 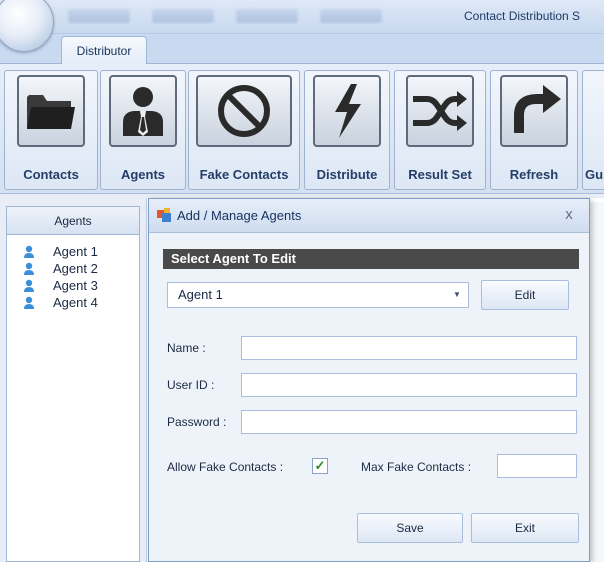 What do you see at coordinates (51, 174) in the screenshot?
I see `contacts-button-label: Contacts` at bounding box center [51, 174].